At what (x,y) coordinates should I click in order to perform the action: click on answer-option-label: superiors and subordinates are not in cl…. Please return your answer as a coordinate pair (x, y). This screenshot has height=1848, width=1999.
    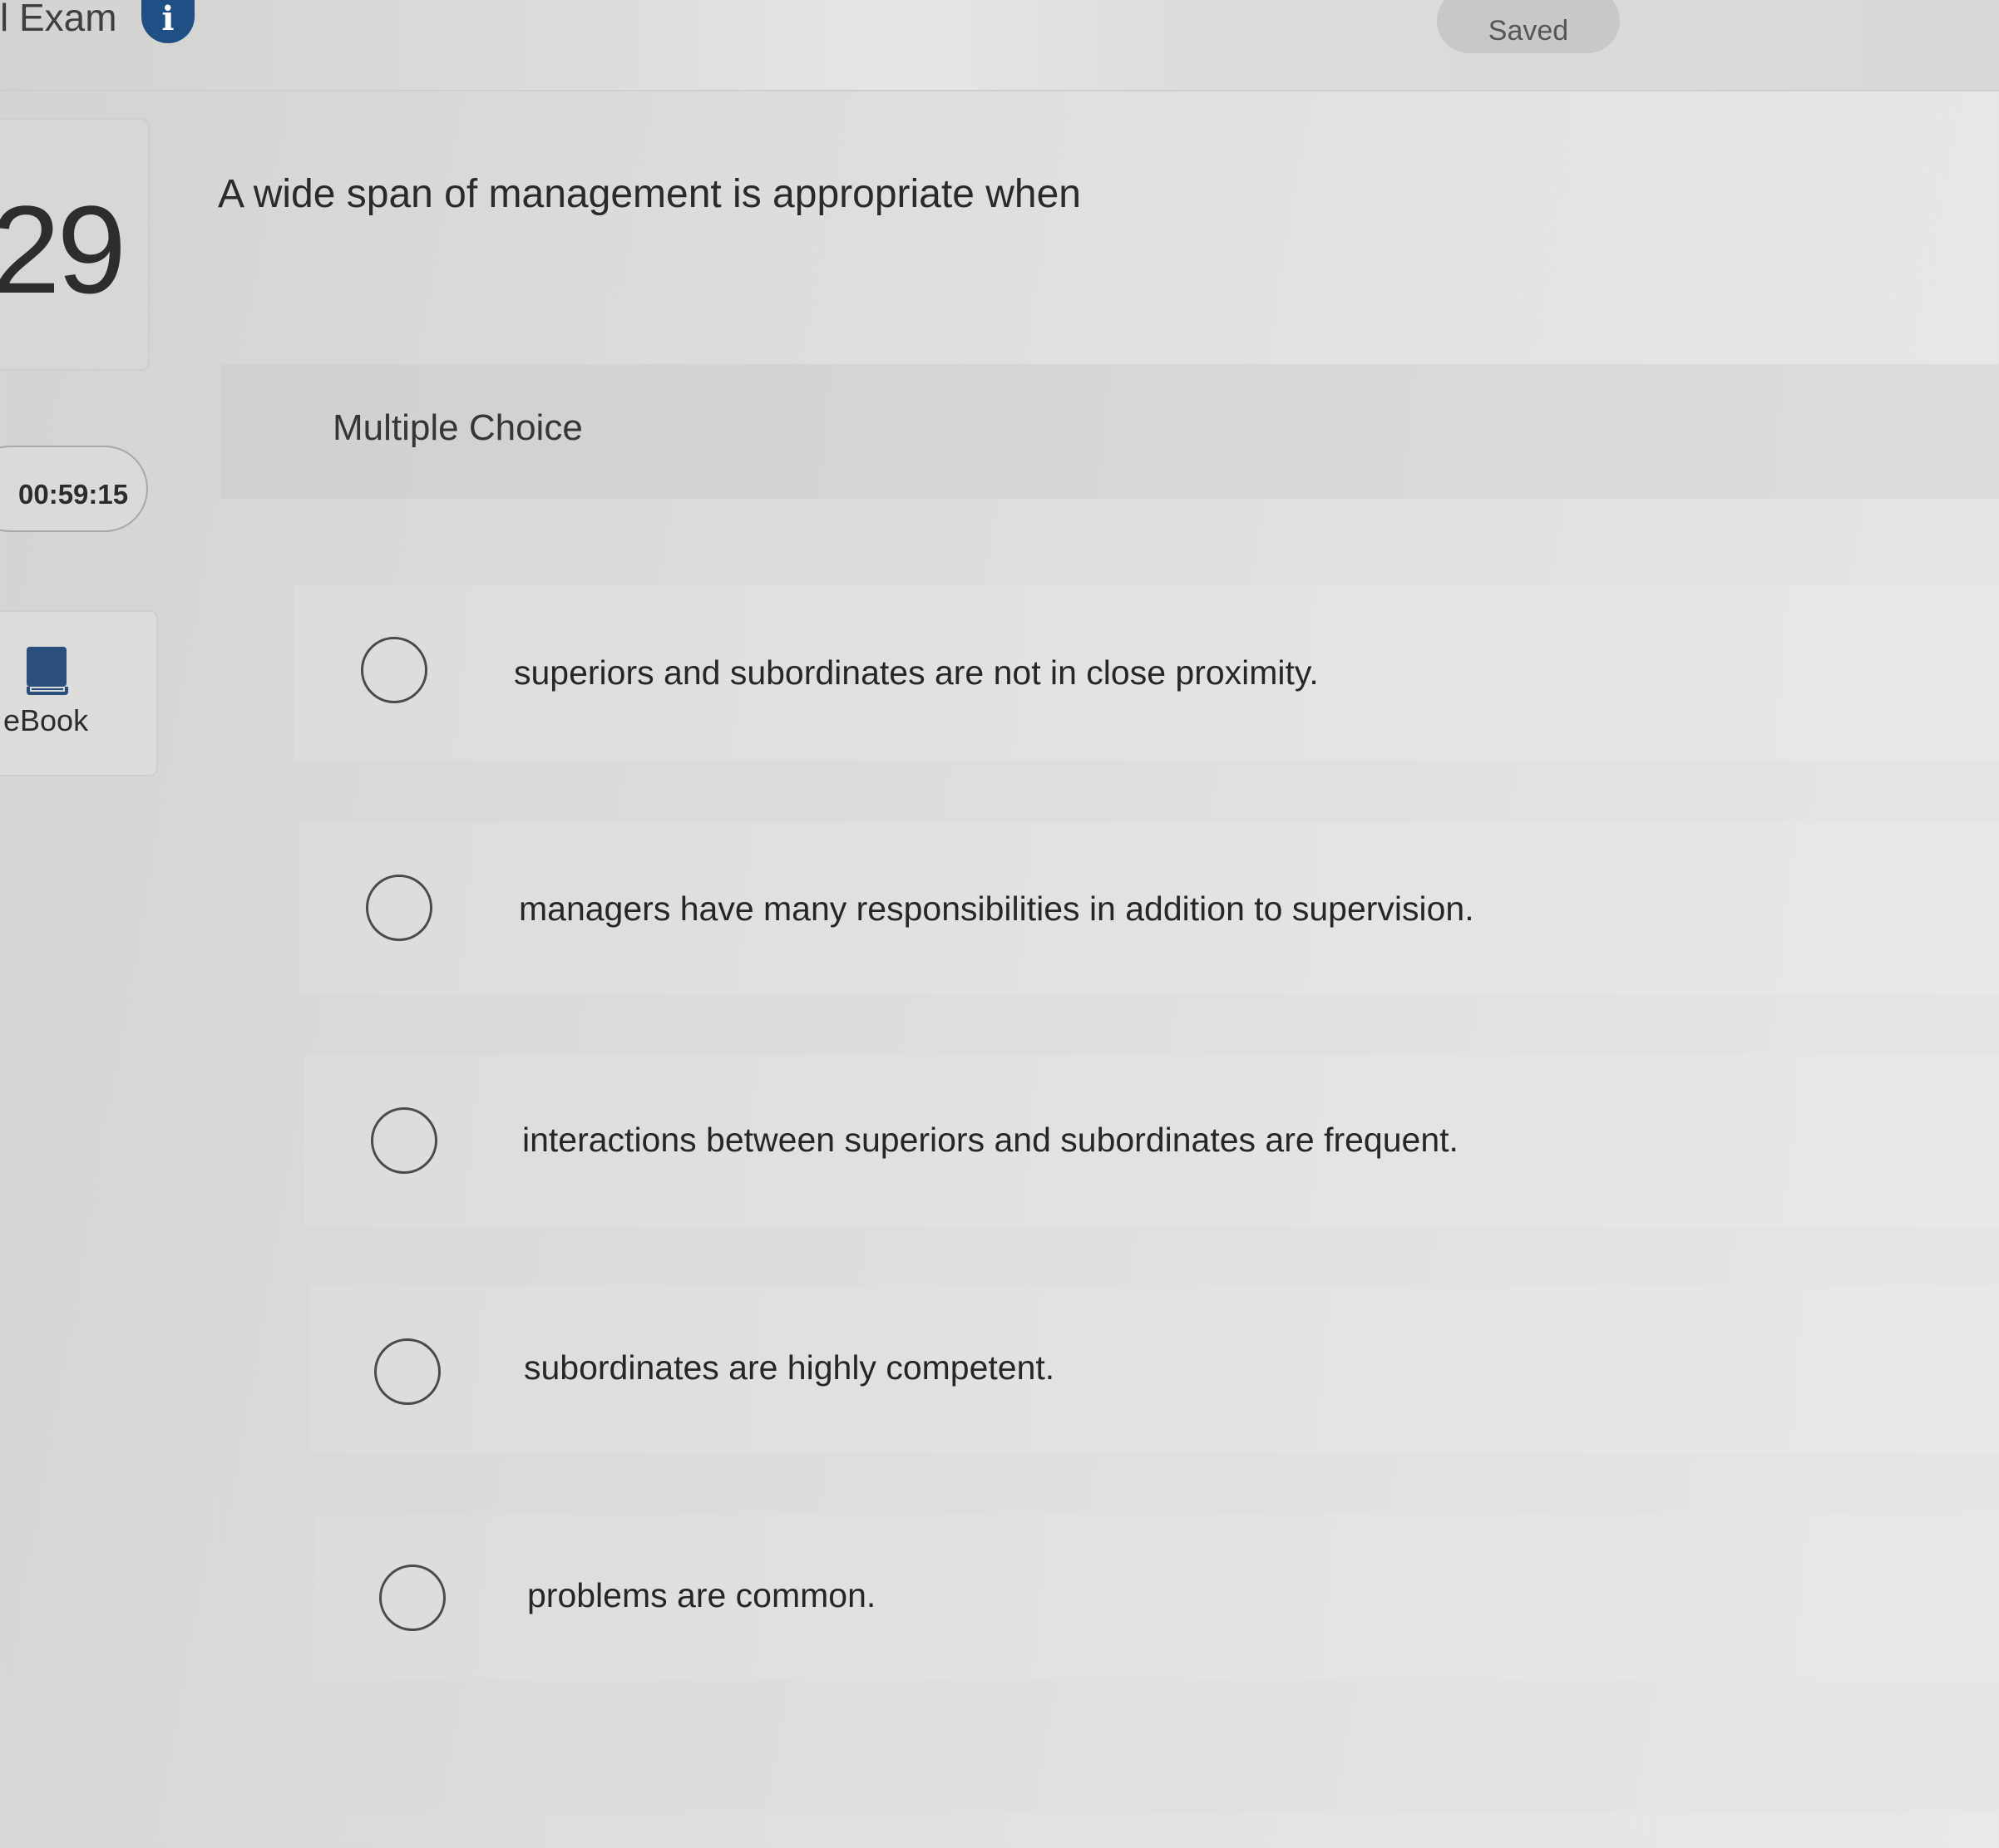
    Looking at the image, I should click on (916, 672).